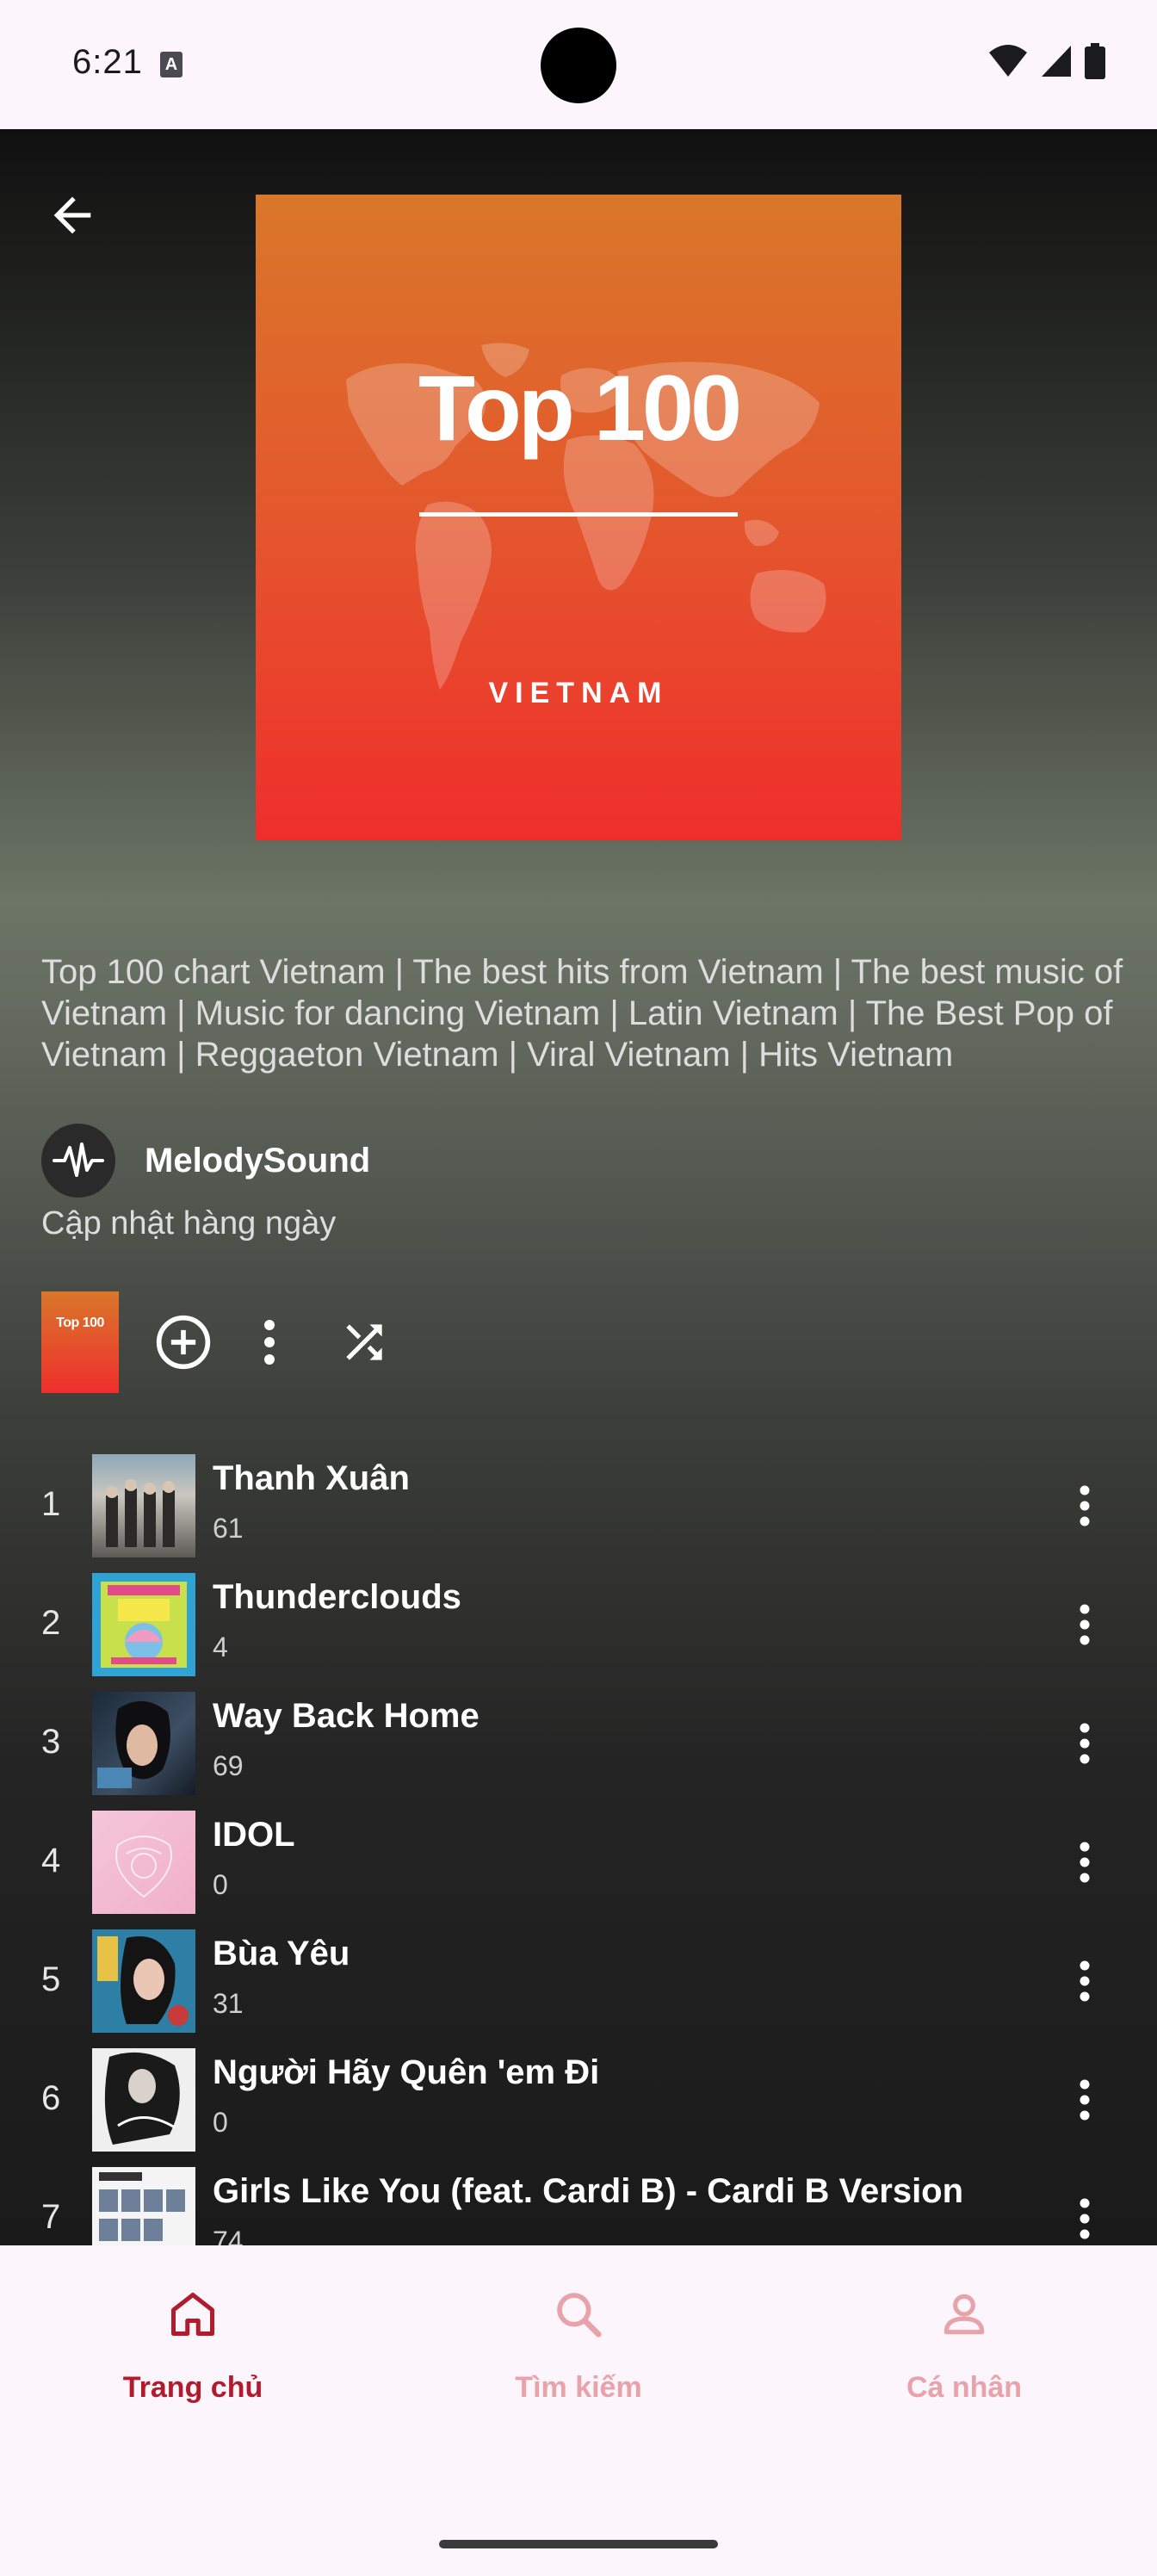  What do you see at coordinates (254, 1835) in the screenshot?
I see `track-title: IDOL` at bounding box center [254, 1835].